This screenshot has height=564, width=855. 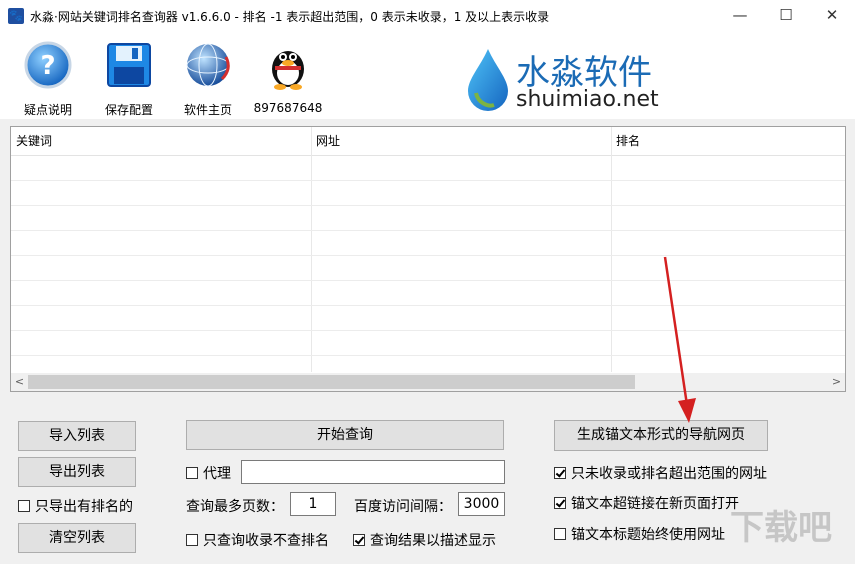 I want to click on open-new-page-checkbox: 锚文本超链接在新页面打开, so click(x=646, y=503).